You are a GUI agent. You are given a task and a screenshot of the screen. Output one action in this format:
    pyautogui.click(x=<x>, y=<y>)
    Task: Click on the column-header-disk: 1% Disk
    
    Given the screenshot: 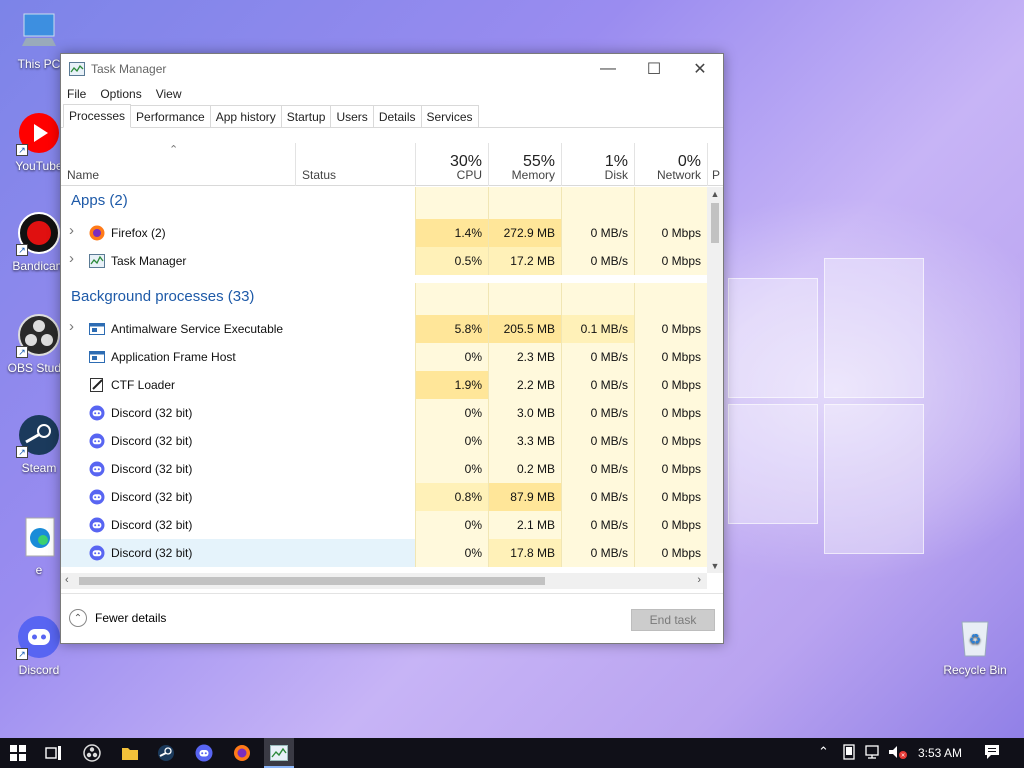 What is the action you would take?
    pyautogui.click(x=597, y=164)
    